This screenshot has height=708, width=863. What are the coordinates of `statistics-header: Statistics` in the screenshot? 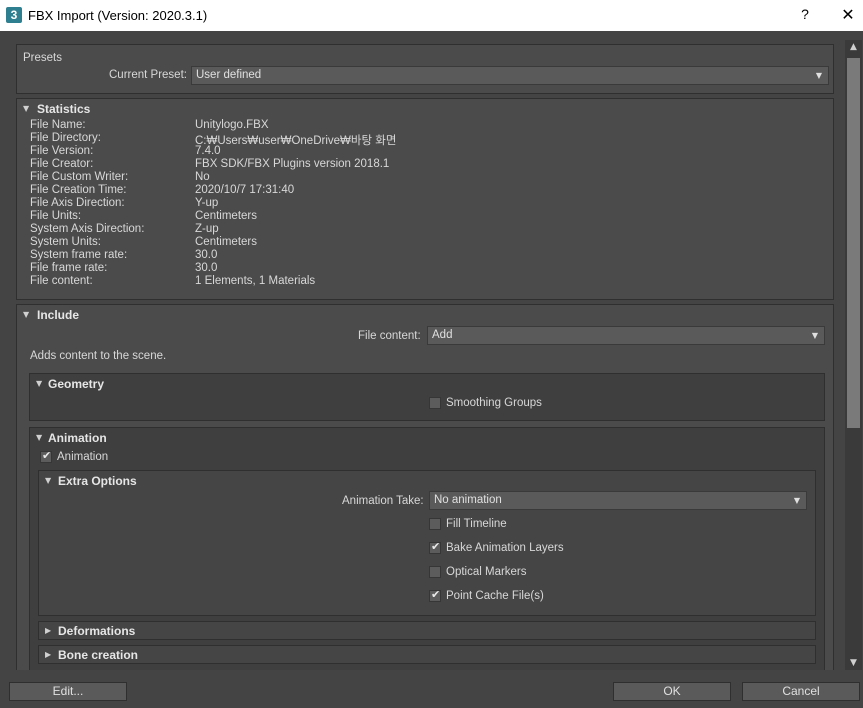 It's located at (63, 109).